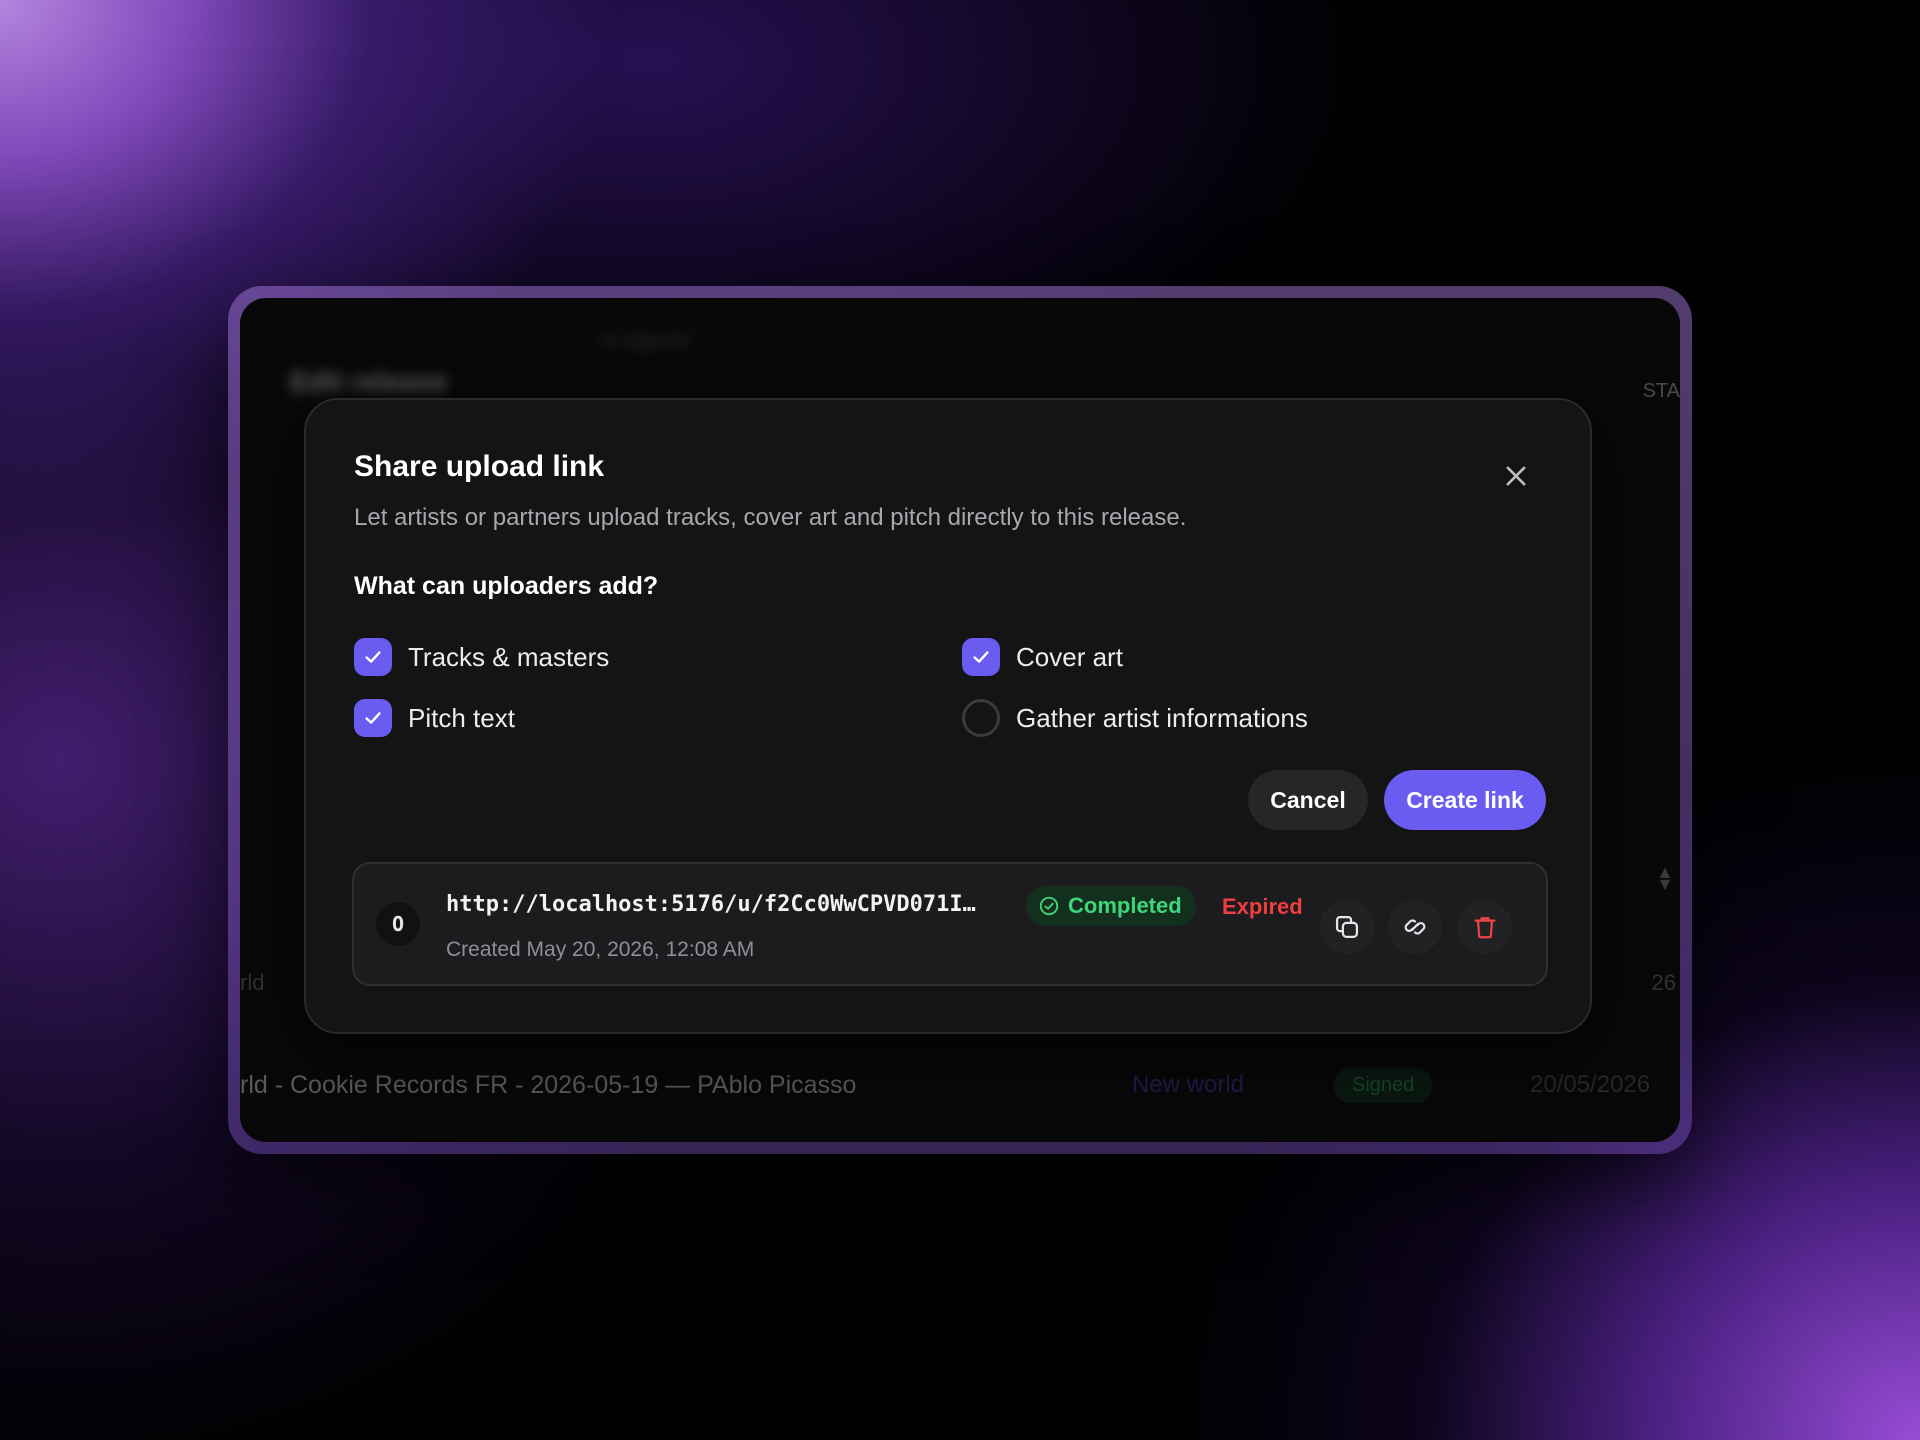 This screenshot has height=1440, width=1920. Describe the element at coordinates (600, 949) in the screenshot. I see `link-created-date: Created May 20, 2026, 12:08 AM` at that location.